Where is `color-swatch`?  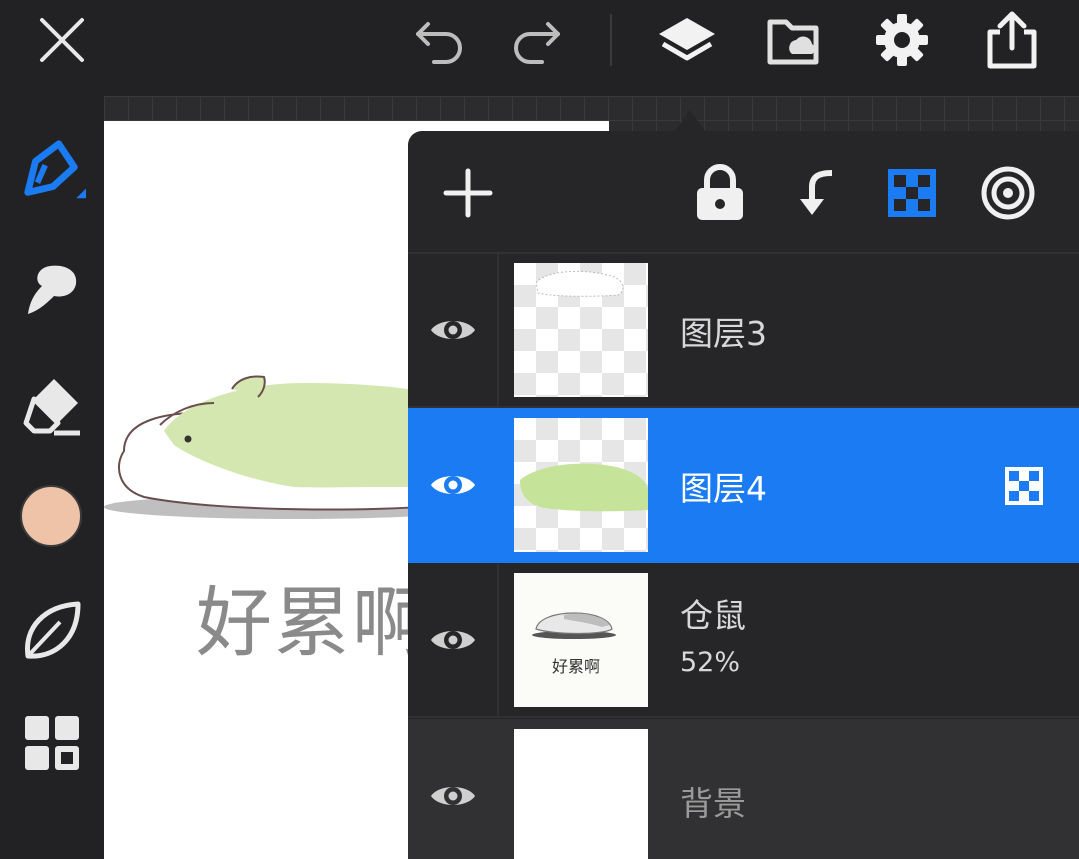
color-swatch is located at coordinates (51, 516).